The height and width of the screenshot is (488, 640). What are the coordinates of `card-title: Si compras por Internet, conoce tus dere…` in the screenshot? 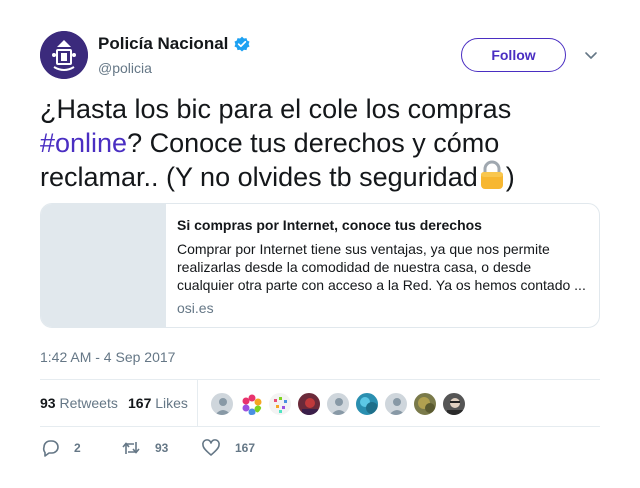 It's located at (329, 225).